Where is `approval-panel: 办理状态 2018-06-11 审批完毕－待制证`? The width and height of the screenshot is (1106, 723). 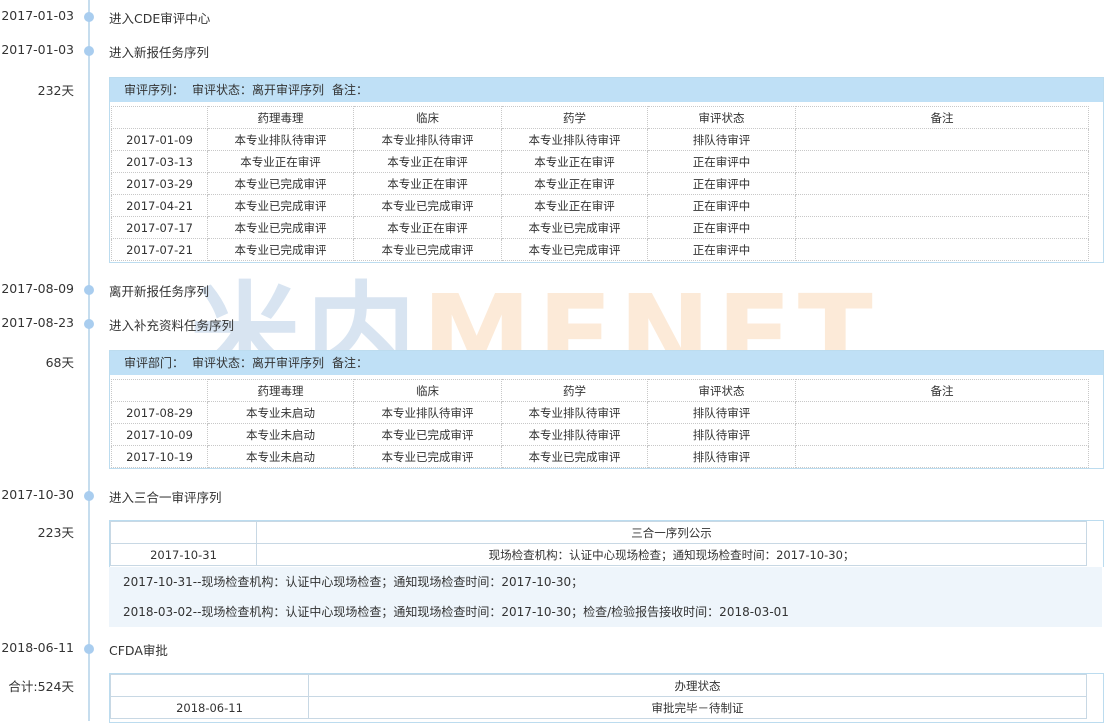 approval-panel: 办理状态 2018-06-11 审批完毕－待制证 is located at coordinates (606, 698).